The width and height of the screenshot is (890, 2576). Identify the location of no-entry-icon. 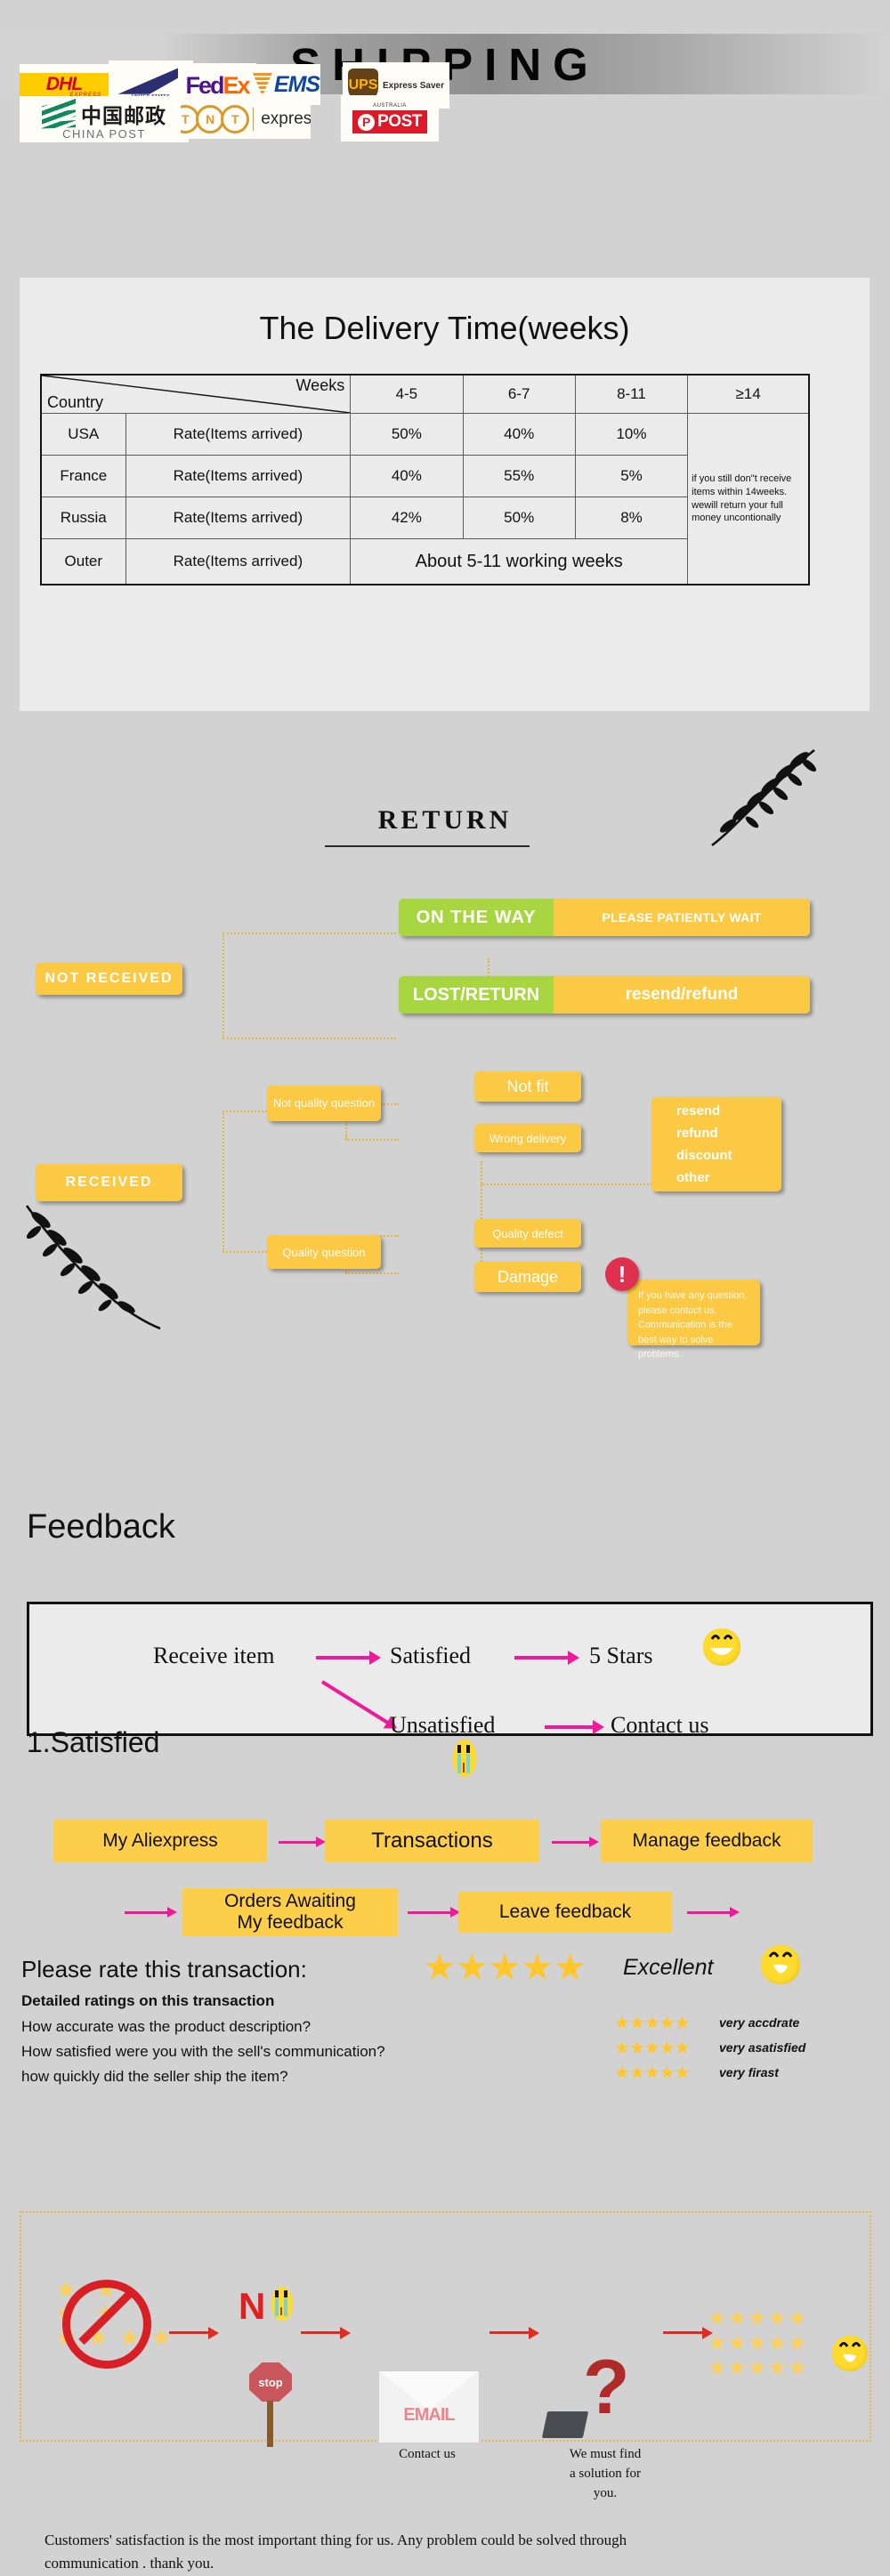
(106, 2324).